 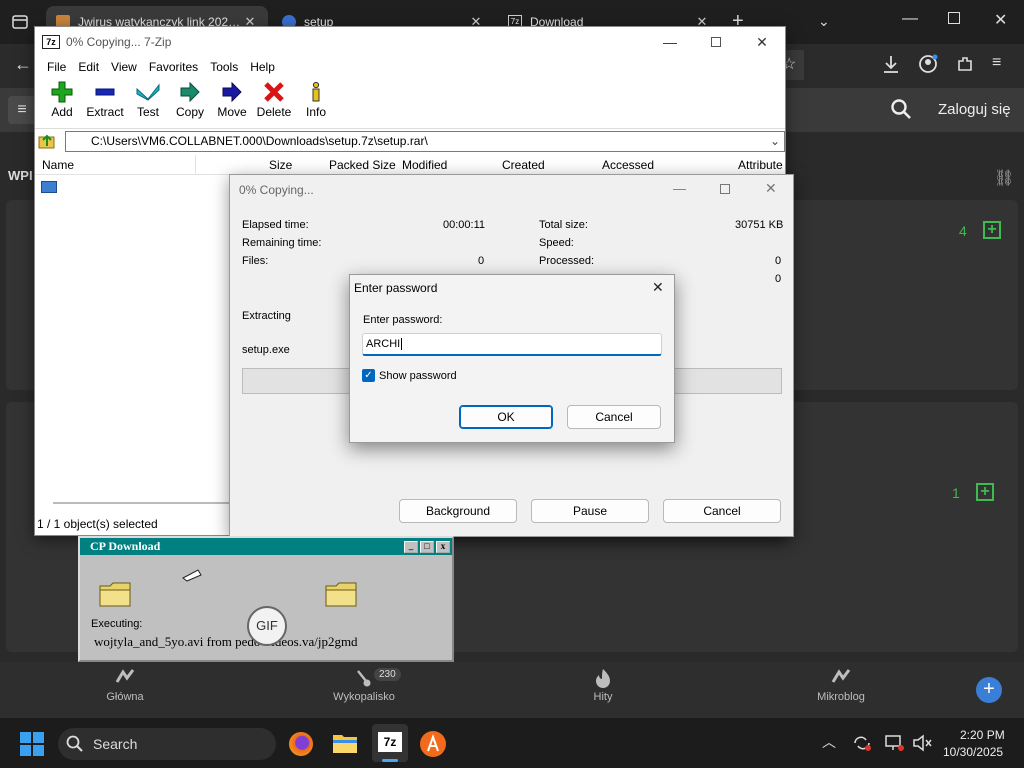 What do you see at coordinates (433, 744) in the screenshot?
I see `app-orange-icon` at bounding box center [433, 744].